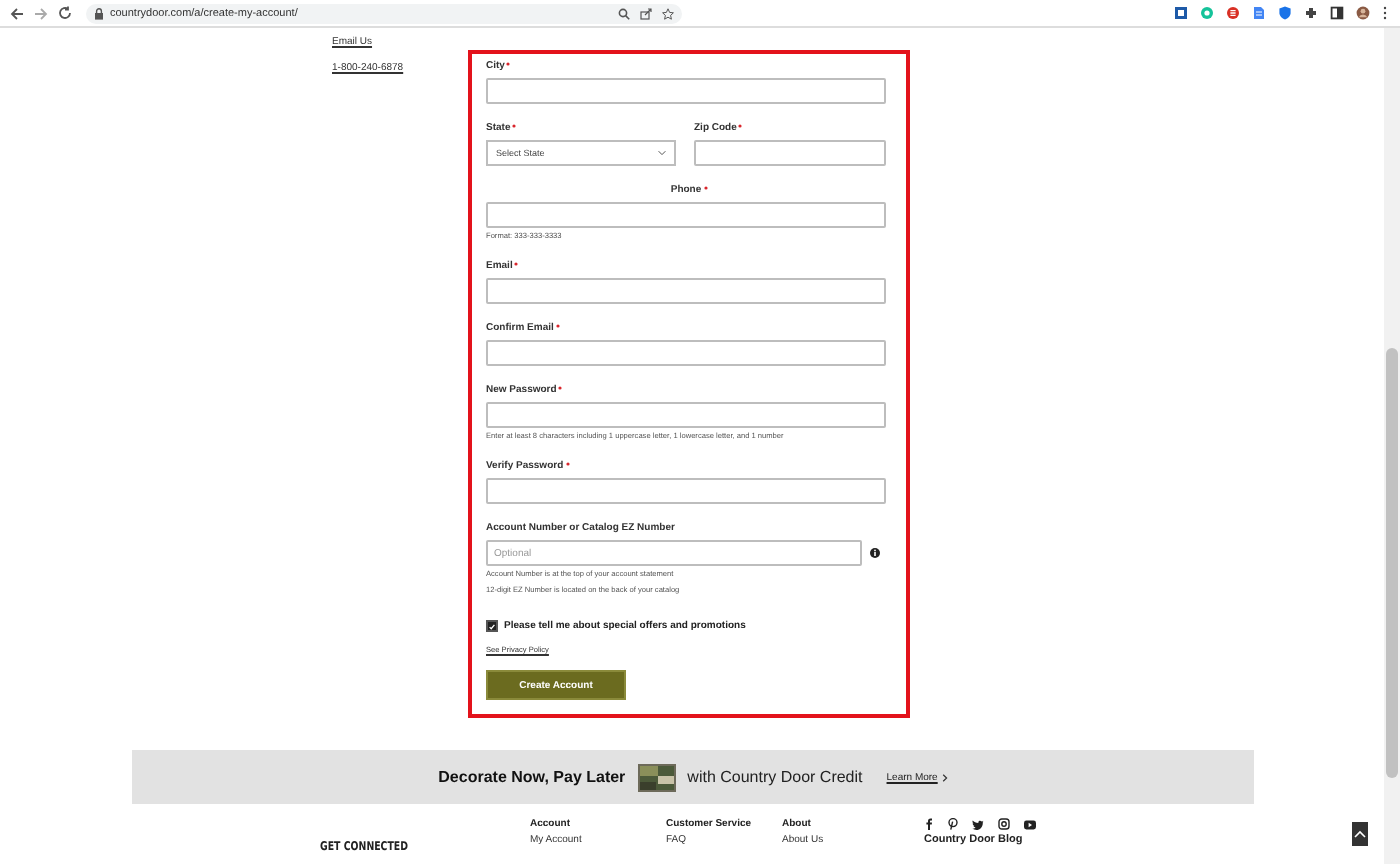 The width and height of the screenshot is (1400, 864). What do you see at coordinates (875, 553) in the screenshot?
I see `info-icon` at bounding box center [875, 553].